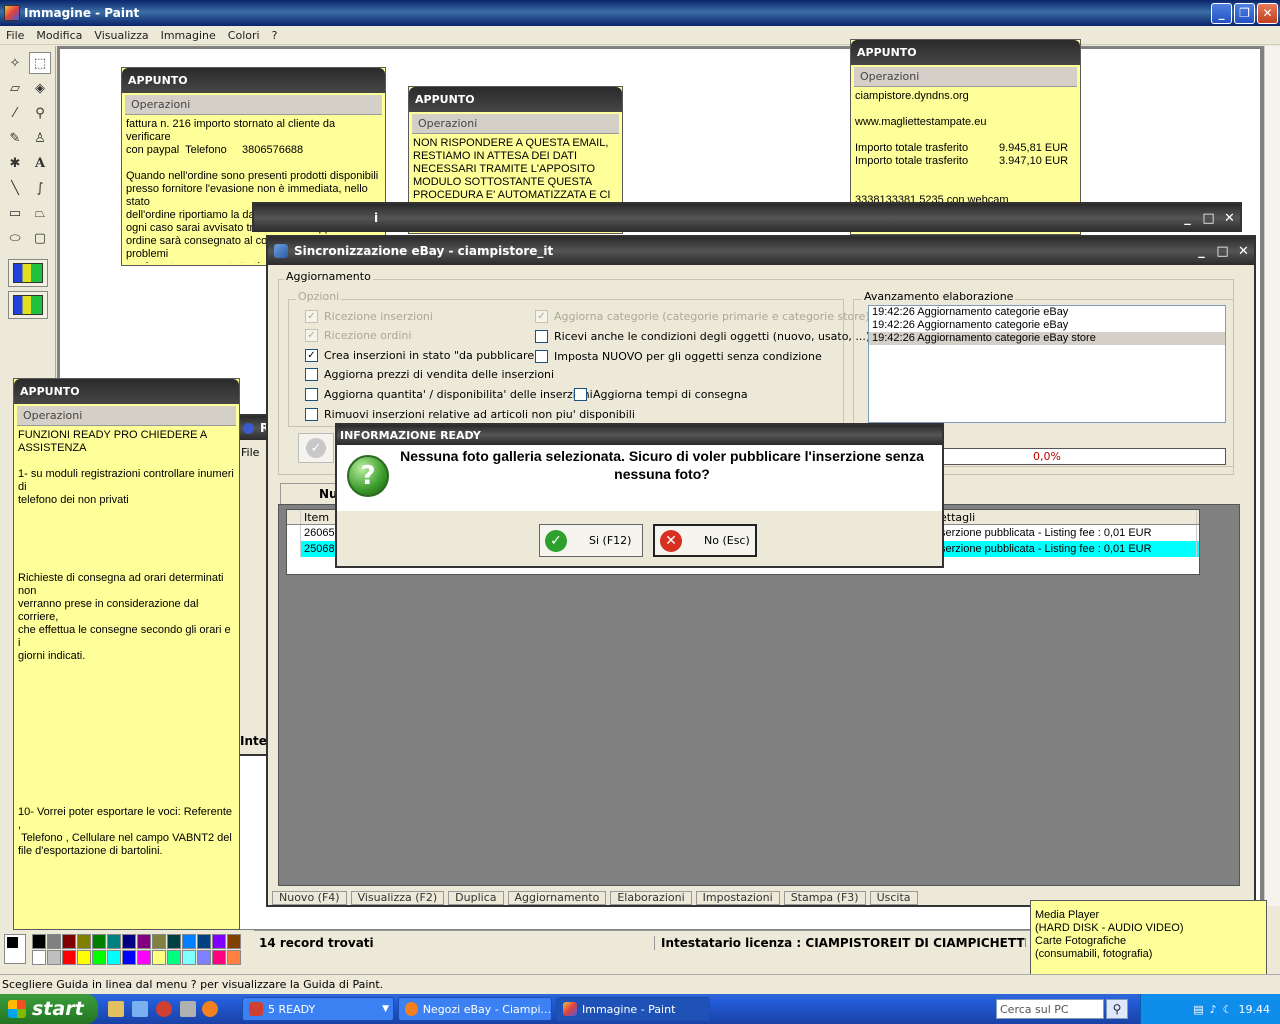 This screenshot has height=1024, width=1280. Describe the element at coordinates (1187, 218) in the screenshot. I see `bg-mid-minimize-button: _` at that location.